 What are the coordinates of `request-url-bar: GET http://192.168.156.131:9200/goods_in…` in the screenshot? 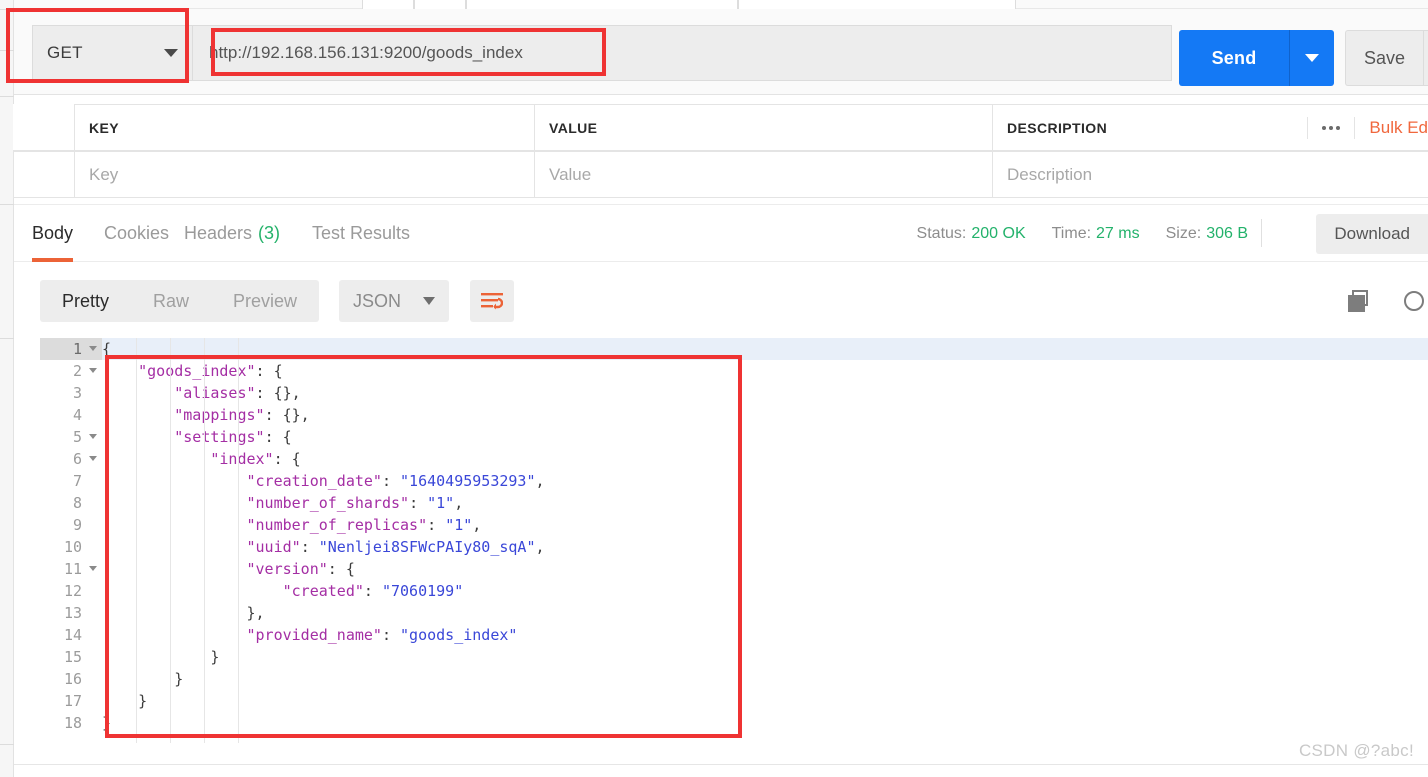 It's located at (721, 52).